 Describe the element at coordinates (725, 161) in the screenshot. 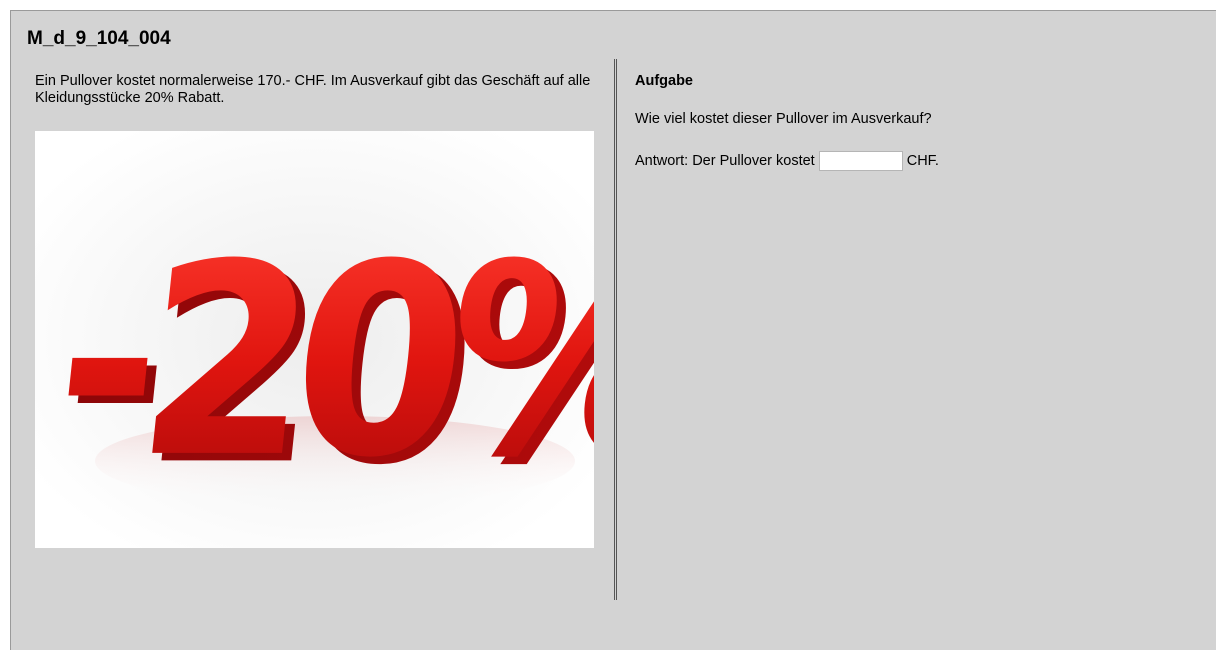

I see `answer-prefix: Antwort: Der Pullover kostet` at that location.